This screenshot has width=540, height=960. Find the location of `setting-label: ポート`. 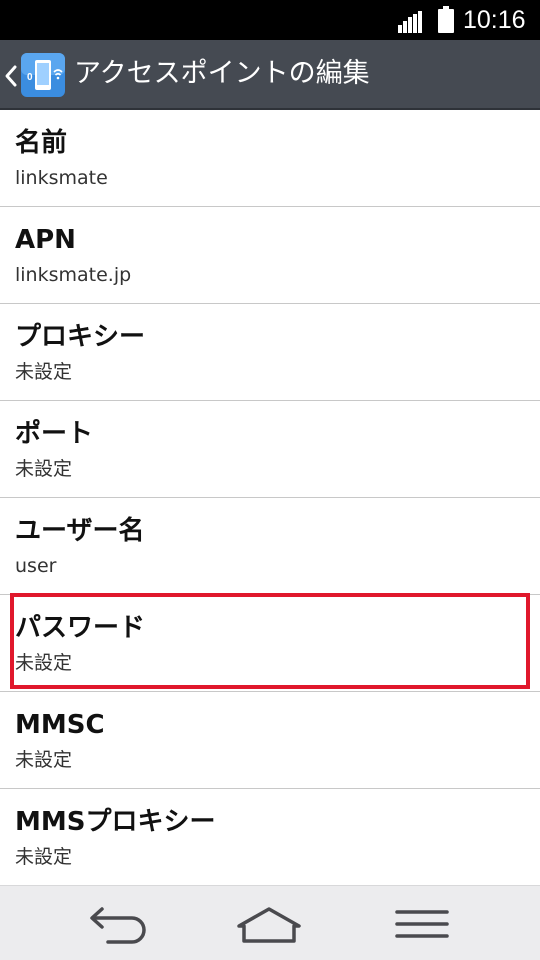

setting-label: ポート is located at coordinates (54, 434).